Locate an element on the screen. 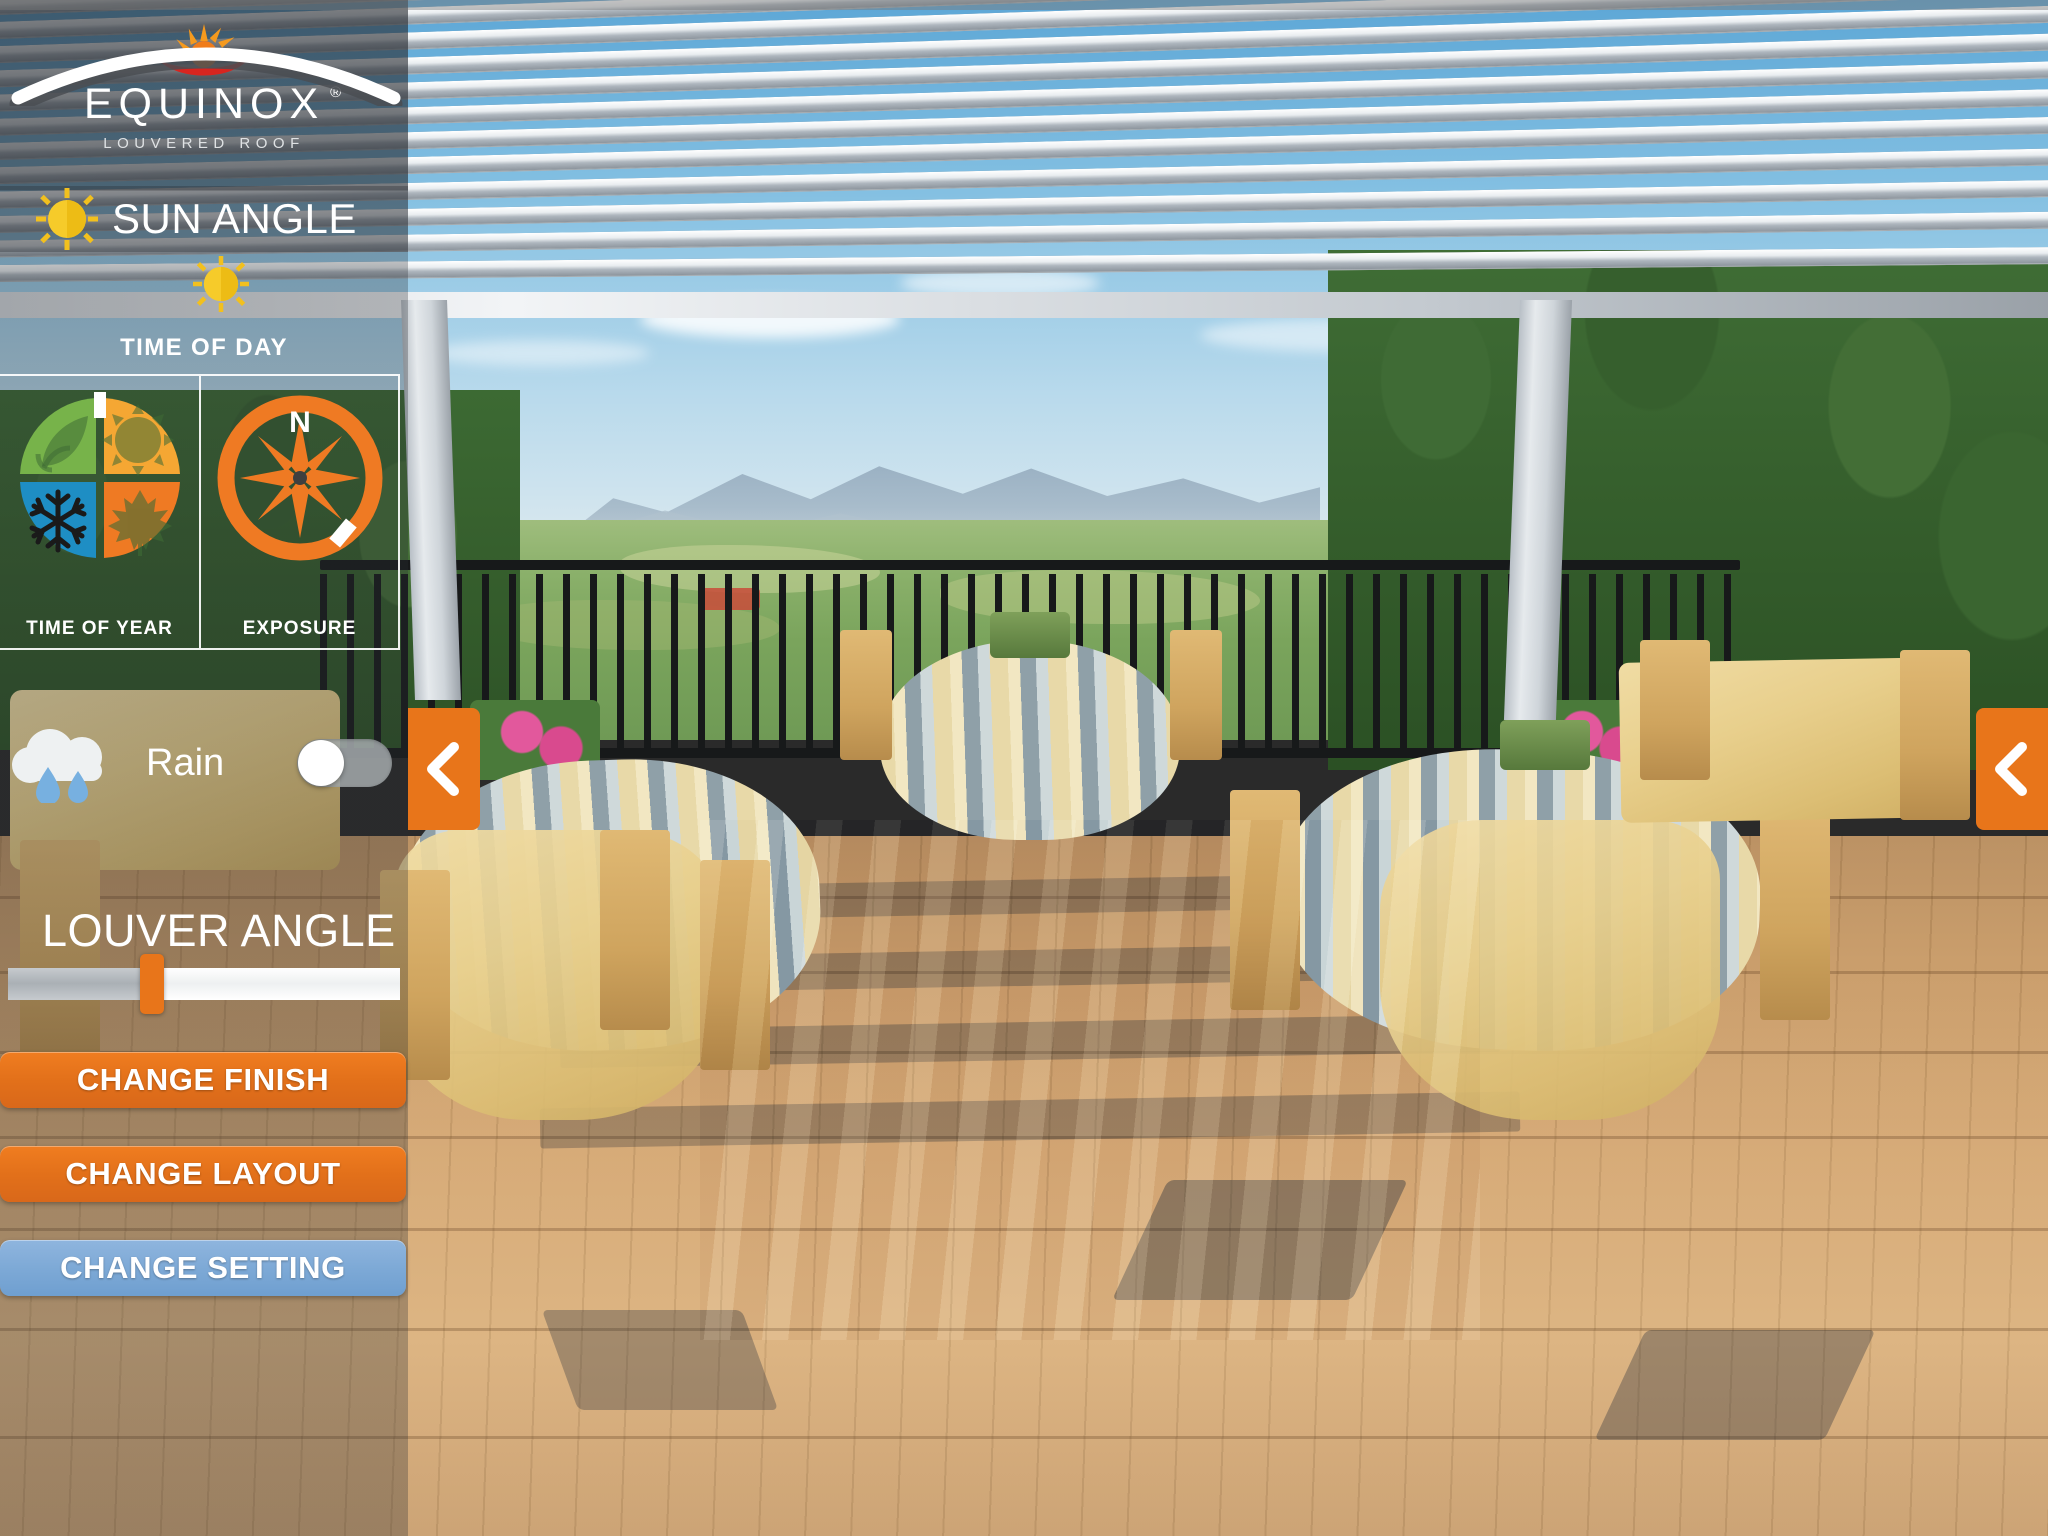 Image resolution: width=2048 pixels, height=1536 pixels. rain-toggle-knob is located at coordinates (321, 763).